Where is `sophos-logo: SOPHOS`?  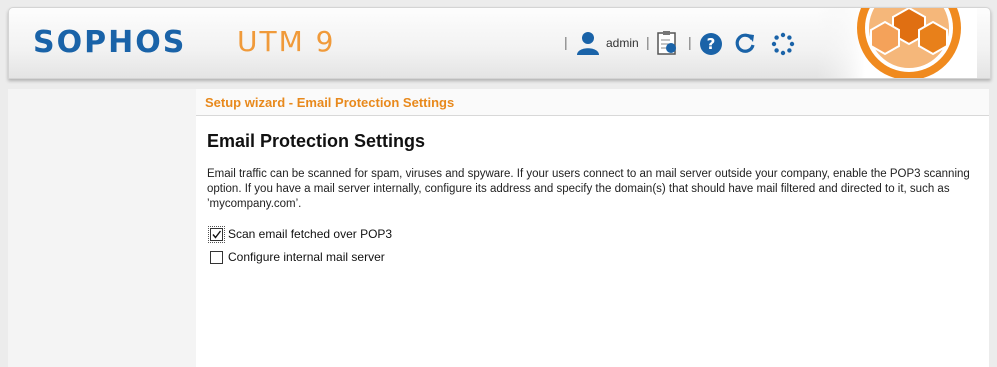
sophos-logo: SOPHOS is located at coordinates (110, 42).